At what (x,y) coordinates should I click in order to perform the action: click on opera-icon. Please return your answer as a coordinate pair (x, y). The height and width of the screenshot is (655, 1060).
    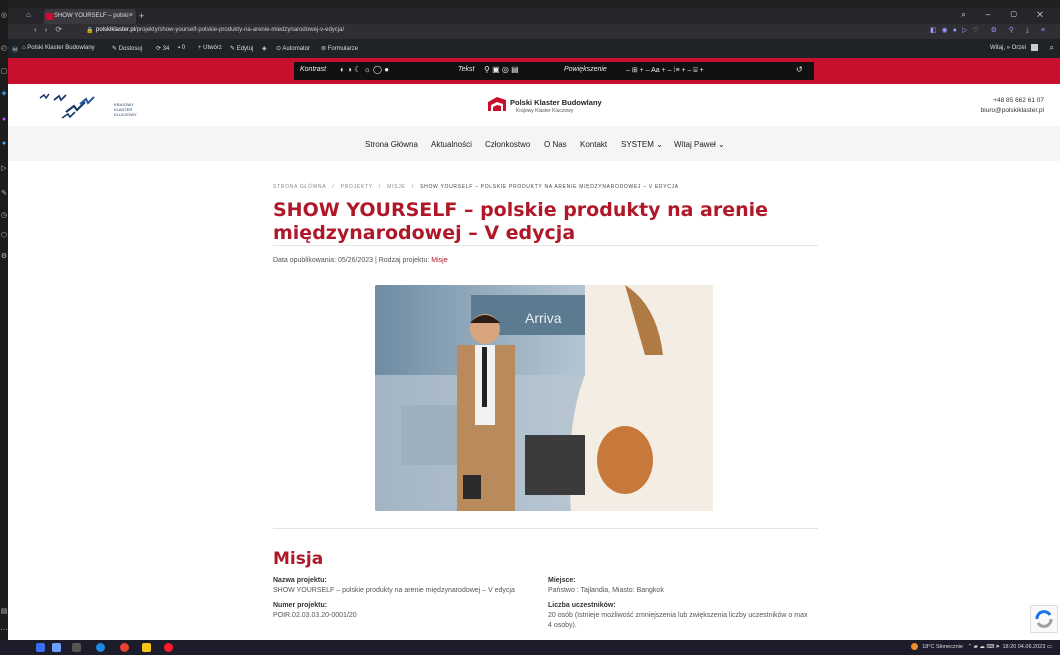
    Looking at the image, I should click on (168, 647).